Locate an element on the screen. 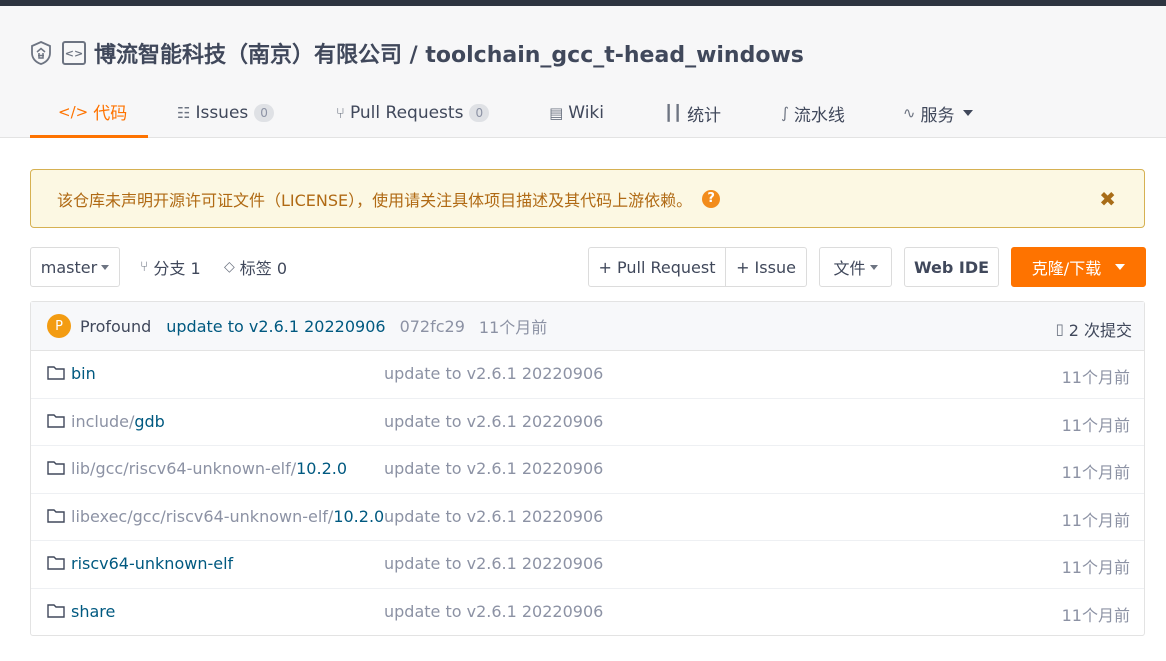 The width and height of the screenshot is (1166, 661). commit-time: 11个月前 is located at coordinates (513, 327).